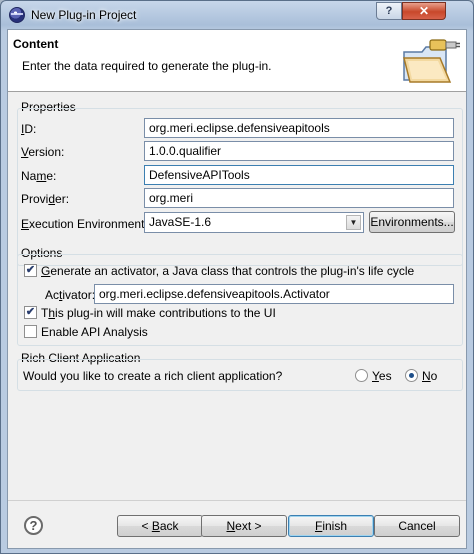 The width and height of the screenshot is (474, 554). I want to click on folder-plugin-icon, so click(431, 61).